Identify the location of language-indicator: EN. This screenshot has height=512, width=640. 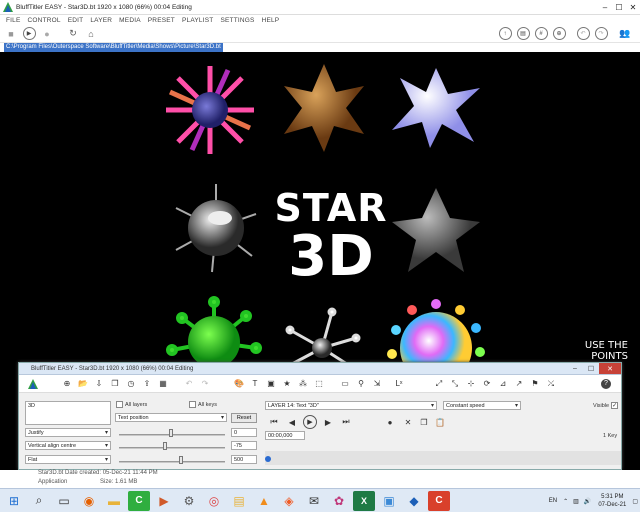
(553, 501).